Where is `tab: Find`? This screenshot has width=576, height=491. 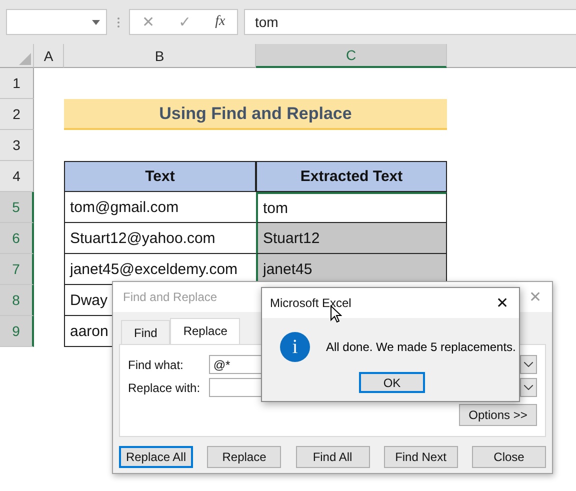
tab: Find is located at coordinates (145, 332).